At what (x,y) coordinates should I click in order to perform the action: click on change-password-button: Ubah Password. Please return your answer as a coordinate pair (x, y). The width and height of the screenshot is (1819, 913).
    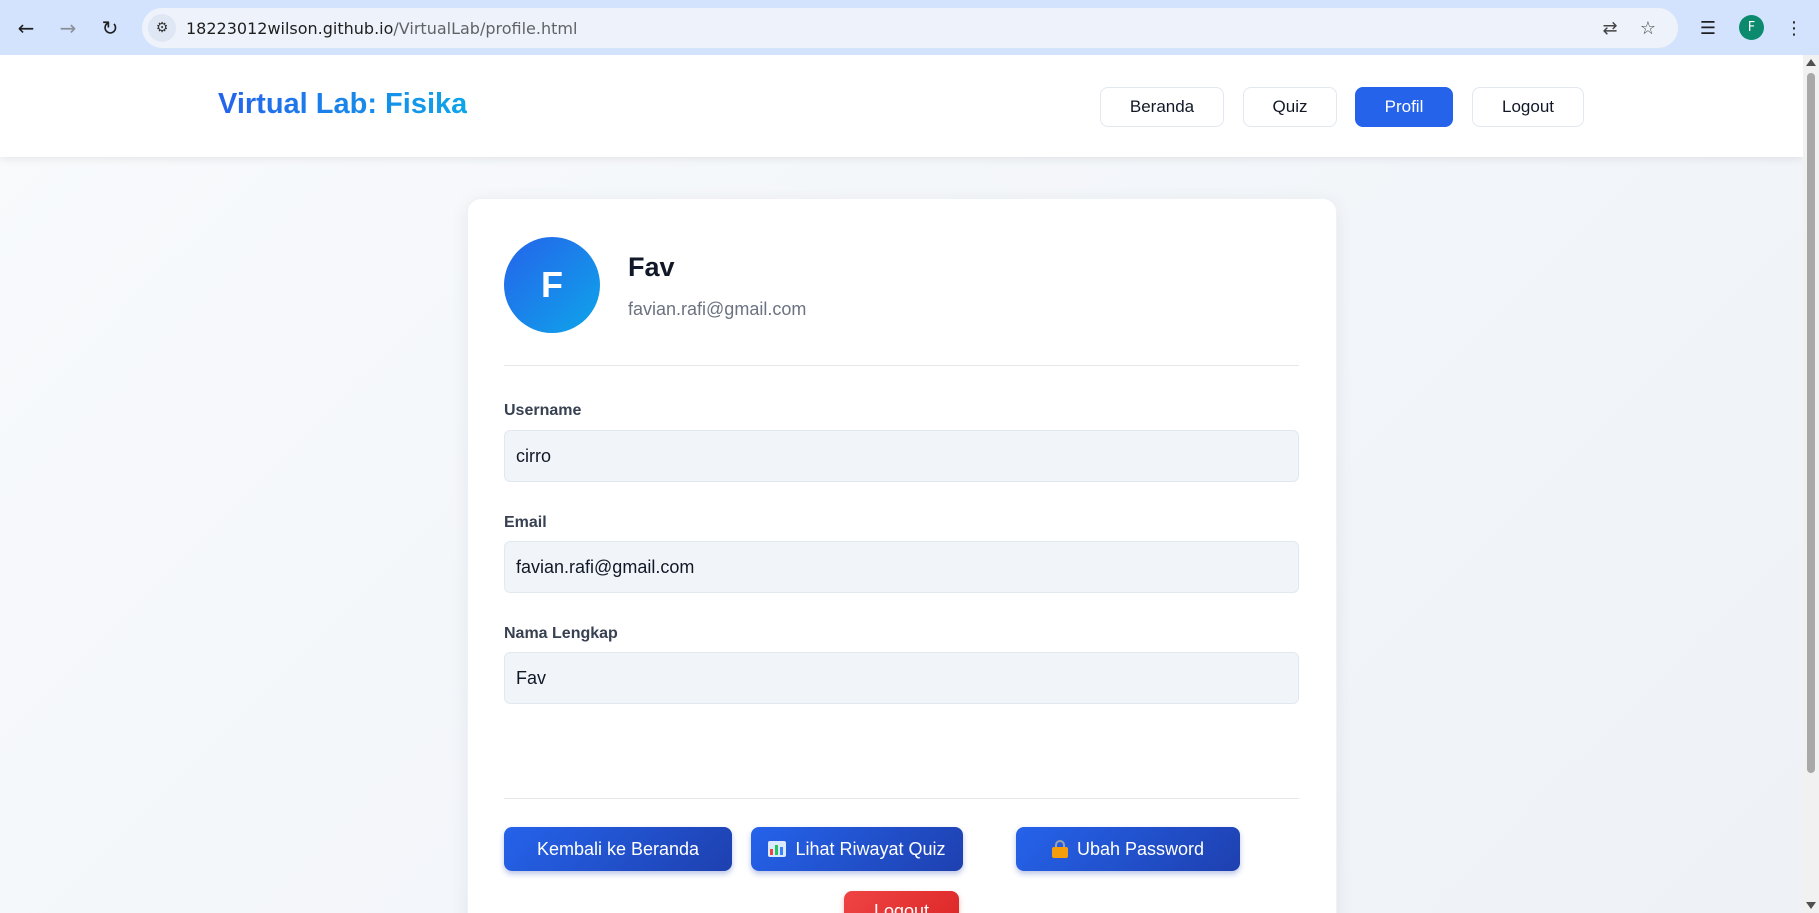
    Looking at the image, I should click on (1128, 849).